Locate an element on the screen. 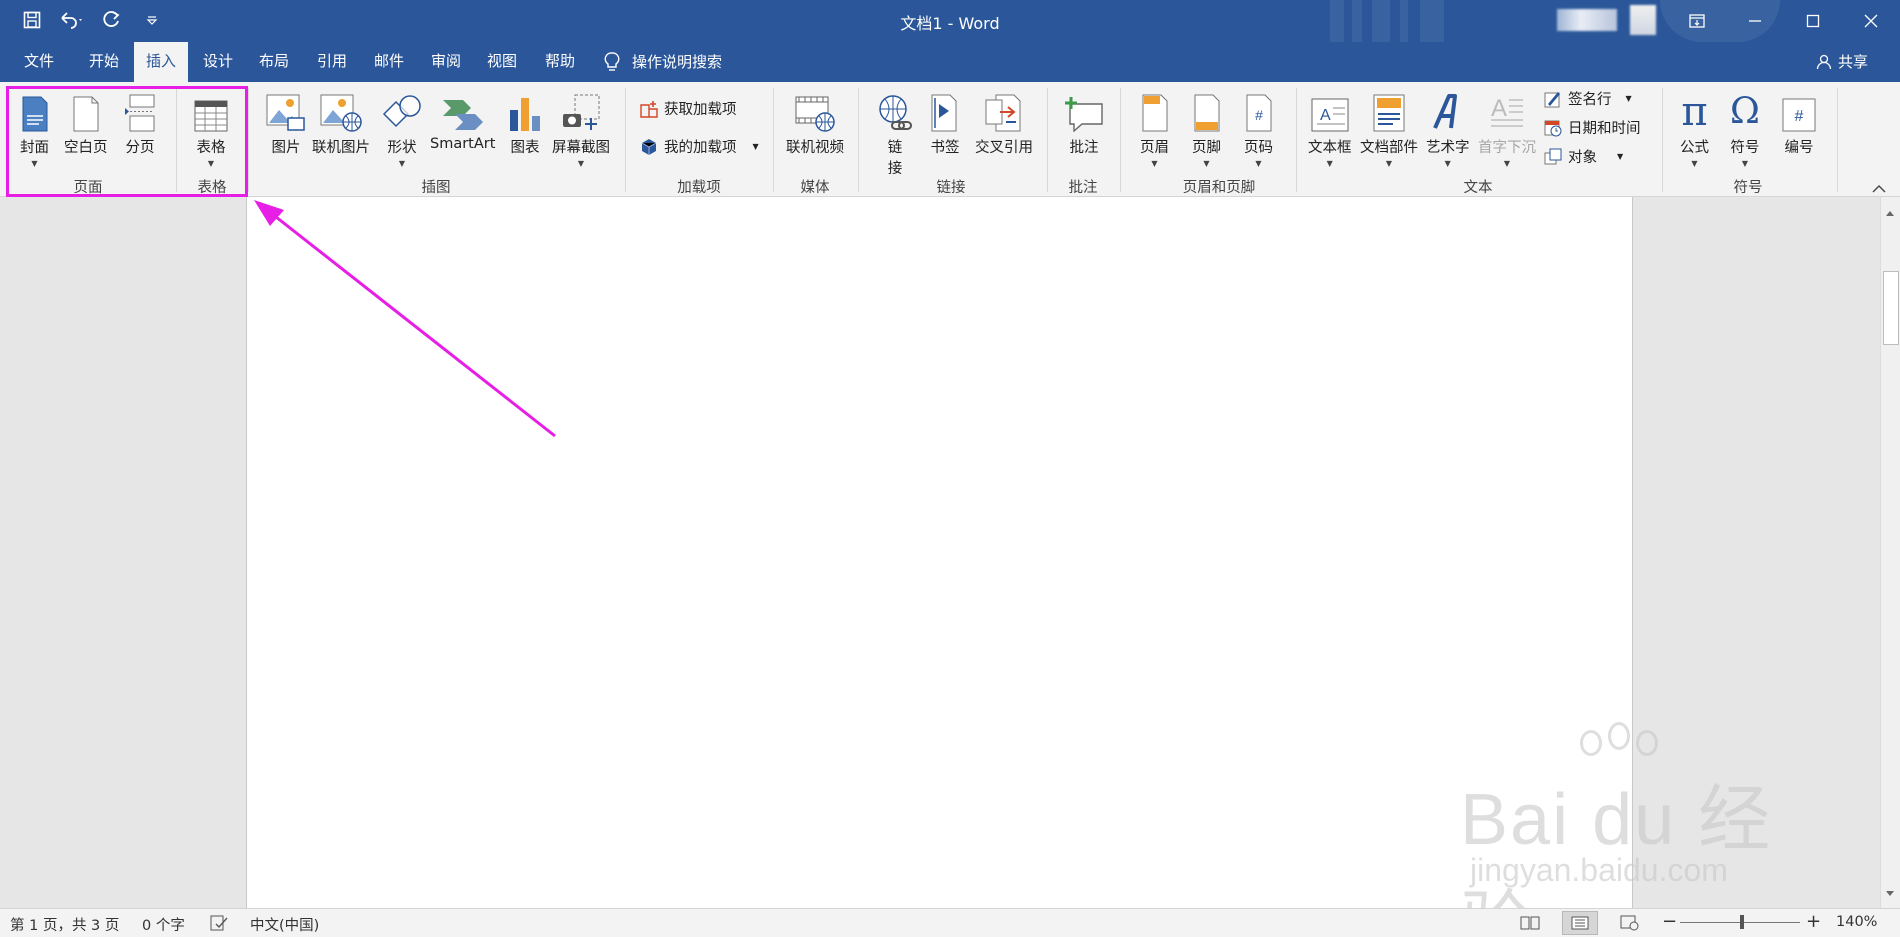 This screenshot has width=1900, height=937. zoom-out-icon: − is located at coordinates (1669, 921).